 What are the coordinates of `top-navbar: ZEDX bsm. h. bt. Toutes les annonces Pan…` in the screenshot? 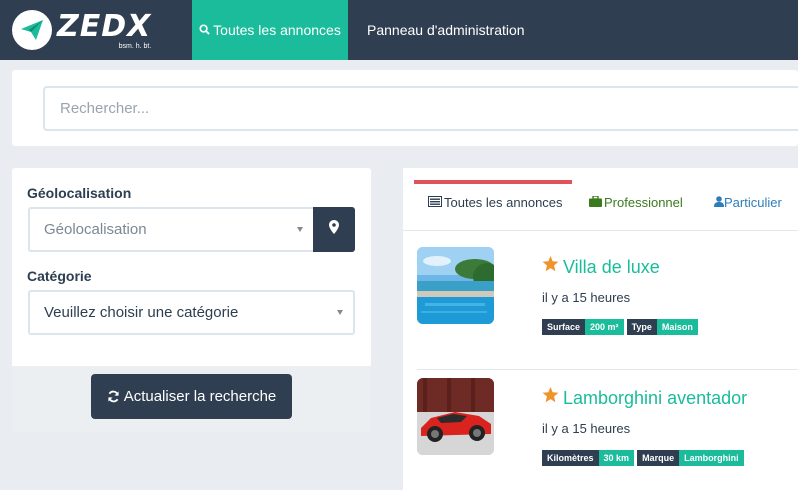 It's located at (399, 30).